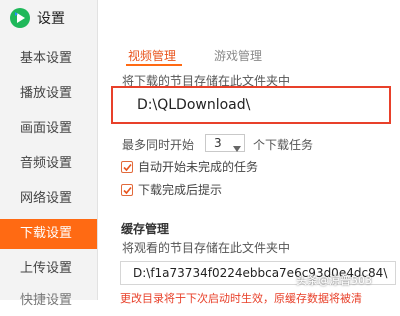 This screenshot has height=316, width=400. Describe the element at coordinates (145, 229) in the screenshot. I see `cache-section-title: 缓存管理` at that location.